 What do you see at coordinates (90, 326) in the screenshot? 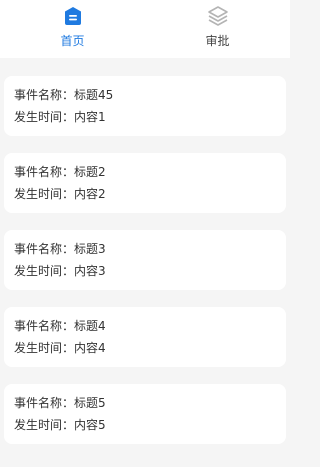
I see `event-name-value: 标题4` at bounding box center [90, 326].